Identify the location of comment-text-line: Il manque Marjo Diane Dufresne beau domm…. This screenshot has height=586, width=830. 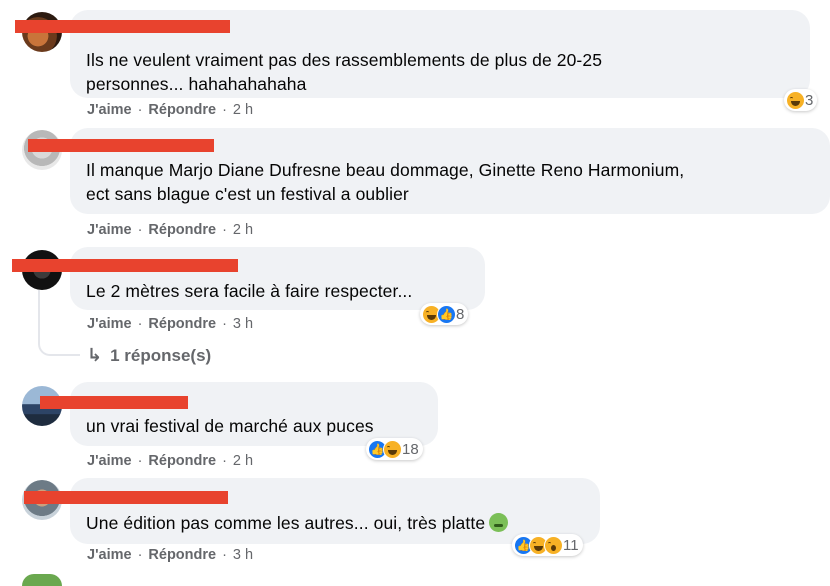
(385, 170).